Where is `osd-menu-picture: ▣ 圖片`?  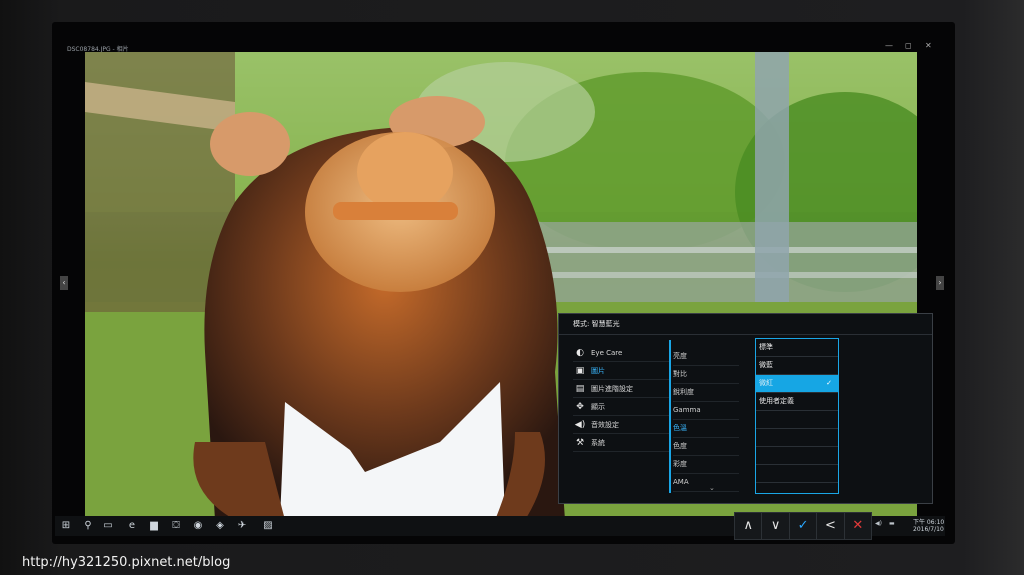 osd-menu-picture: ▣ 圖片 is located at coordinates (621, 371).